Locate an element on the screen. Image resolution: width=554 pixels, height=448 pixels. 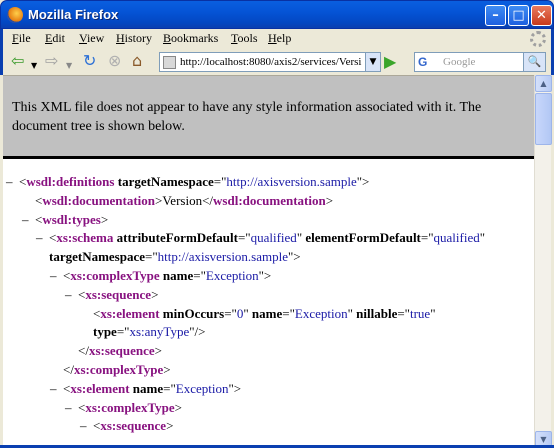
home-icon: ⌂ is located at coordinates (137, 61).